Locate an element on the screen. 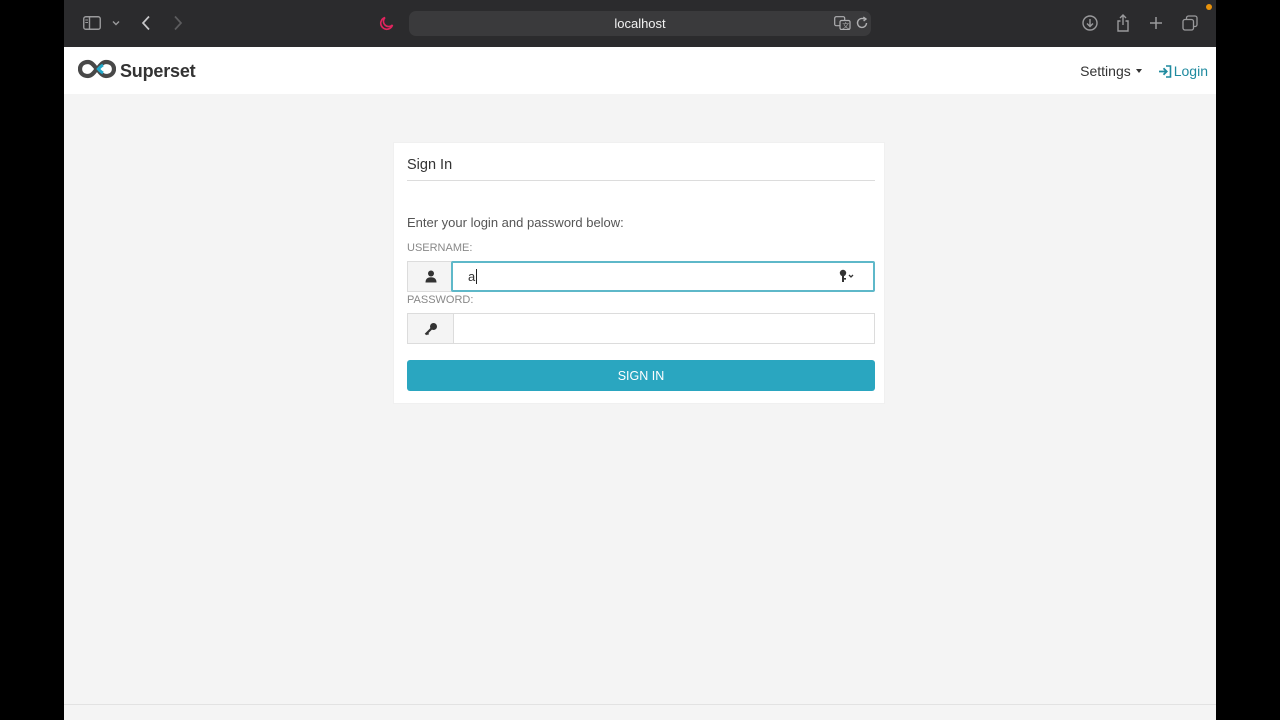 The width and height of the screenshot is (1280, 720). chevron-down-icon is located at coordinates (116, 23).